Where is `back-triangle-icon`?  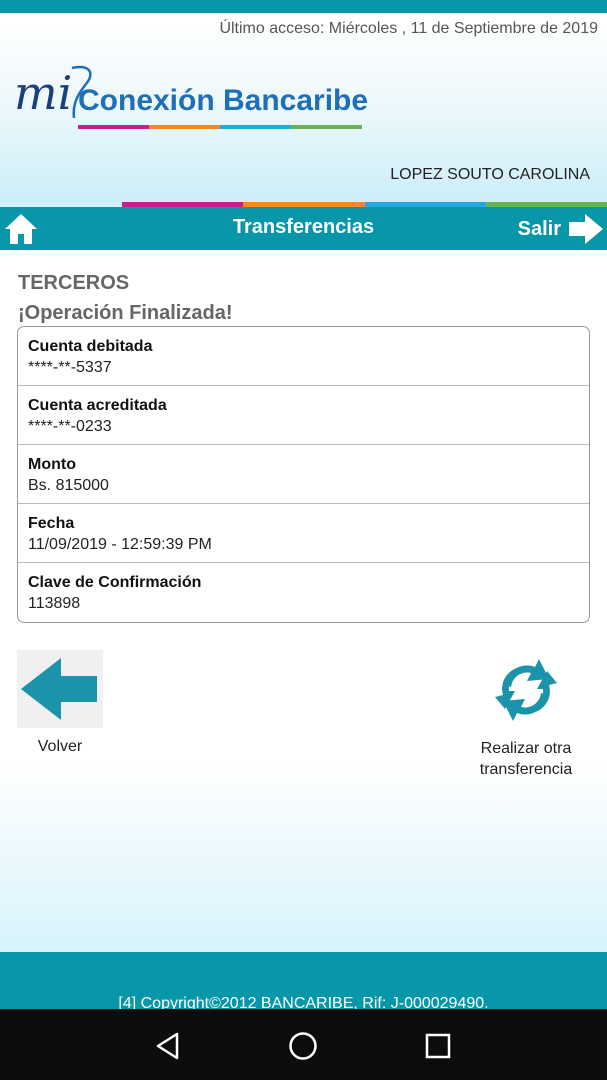
back-triangle-icon is located at coordinates (168, 1046).